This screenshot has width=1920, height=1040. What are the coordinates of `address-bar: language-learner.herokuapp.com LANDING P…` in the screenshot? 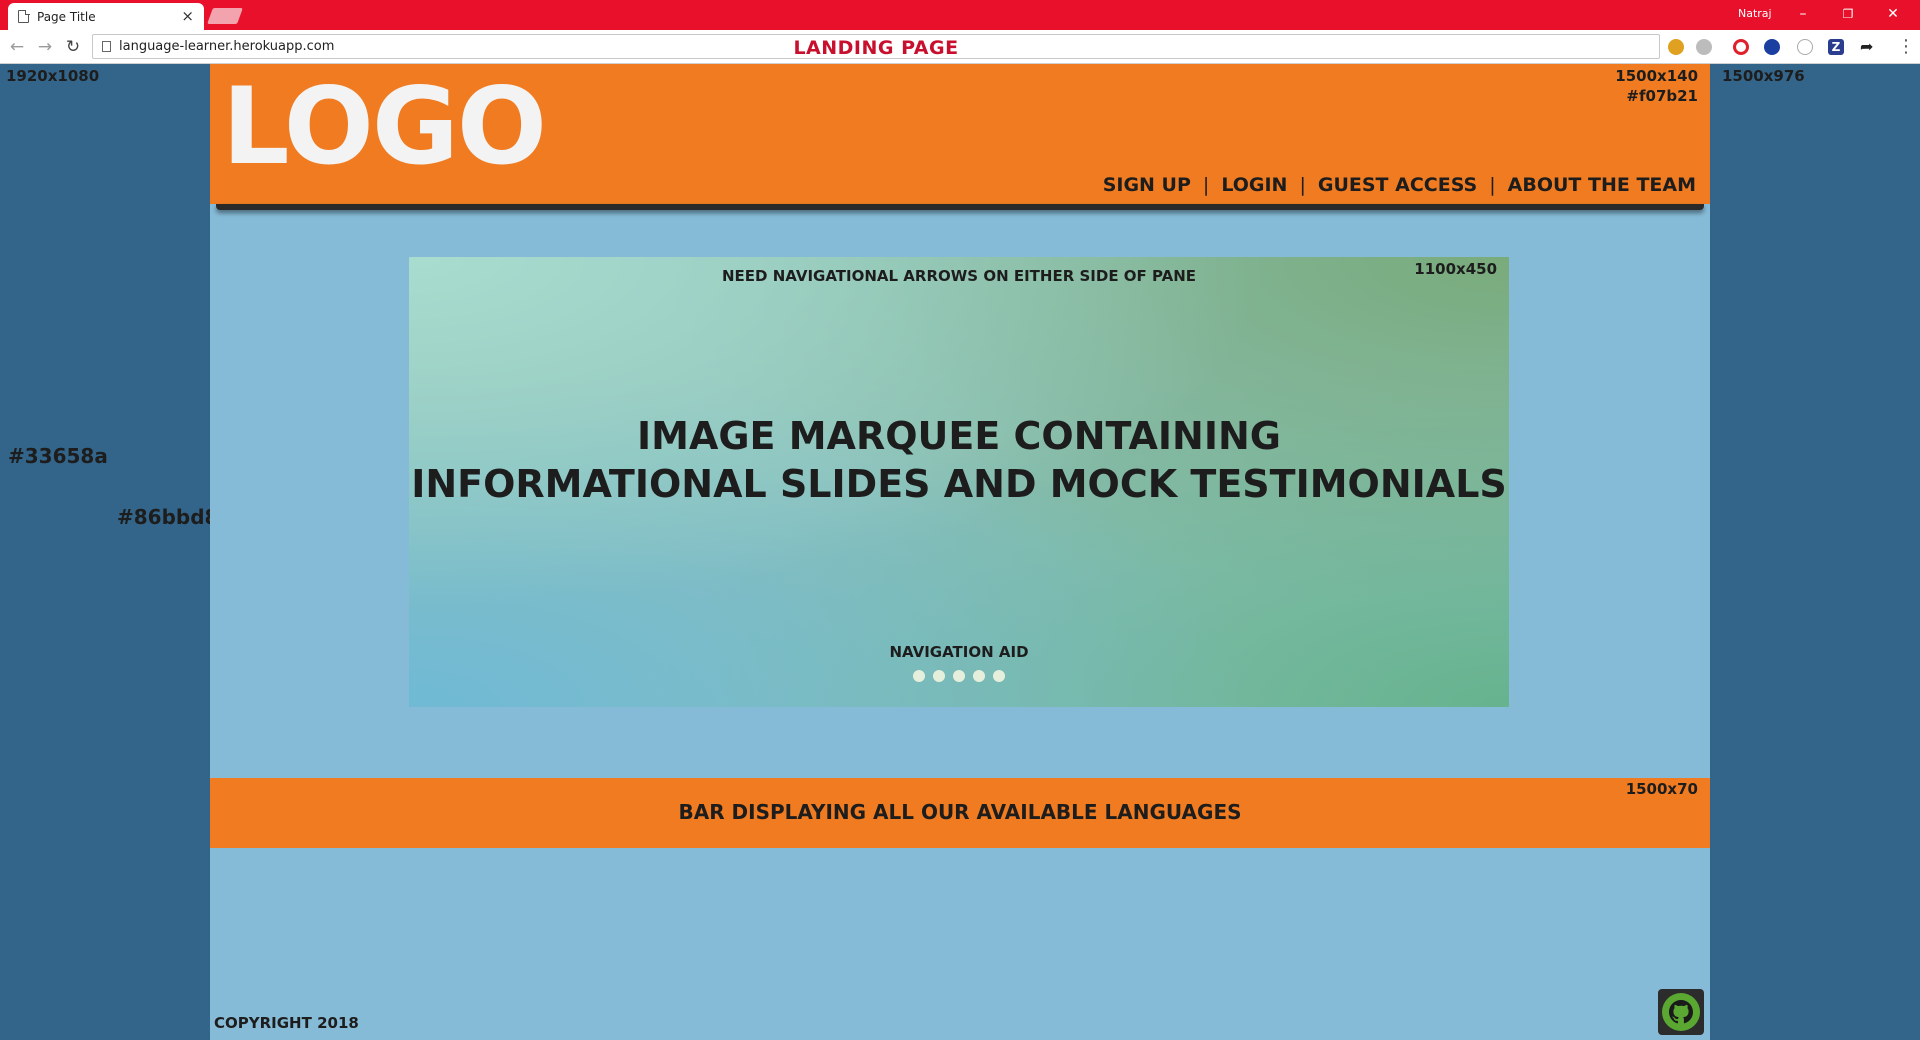 It's located at (876, 46).